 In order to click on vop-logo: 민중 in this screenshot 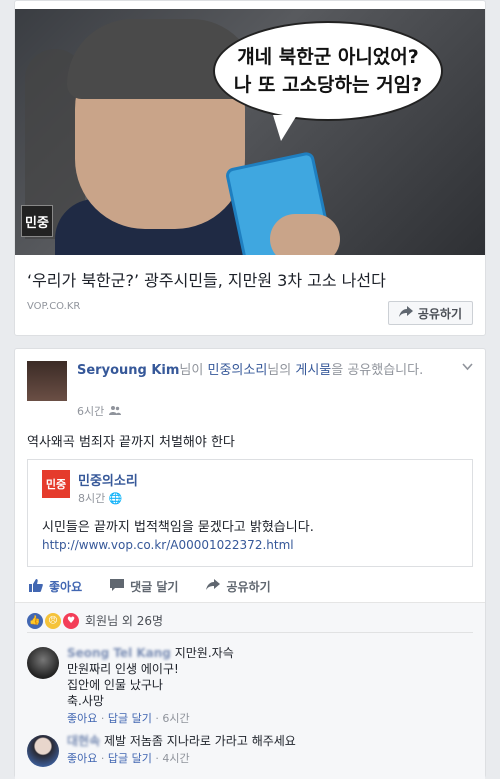, I will do `click(37, 221)`.